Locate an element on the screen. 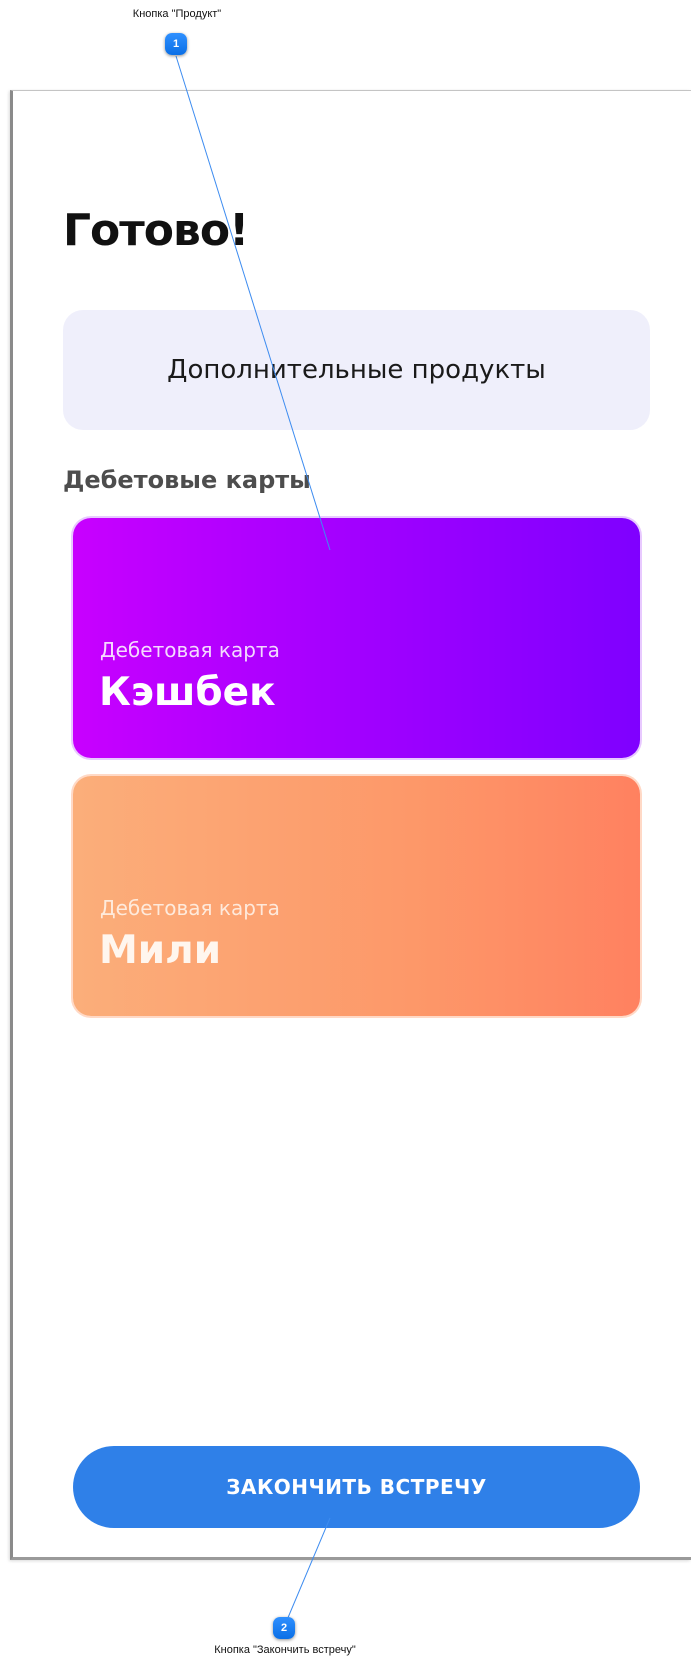 This screenshot has width=691, height=1663. section-heading-debit-cards: Дебетовые карты is located at coordinates (187, 480).